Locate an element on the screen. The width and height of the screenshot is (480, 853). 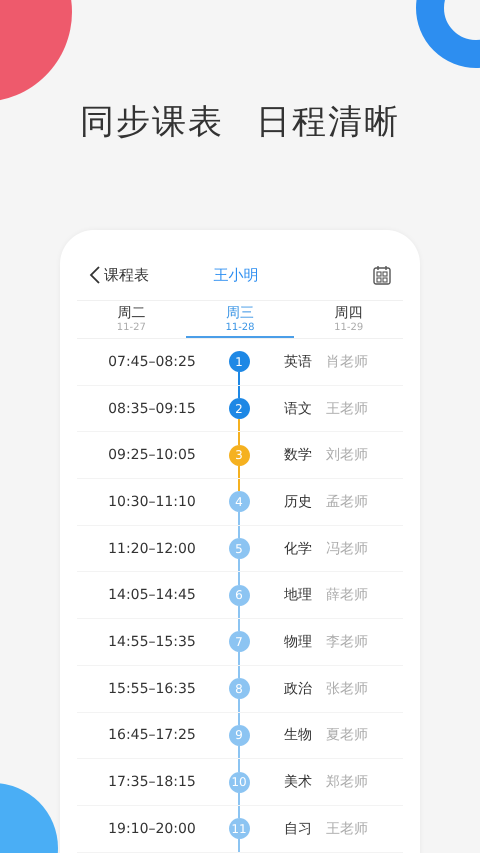
subject-name: 数学 is located at coordinates (298, 455).